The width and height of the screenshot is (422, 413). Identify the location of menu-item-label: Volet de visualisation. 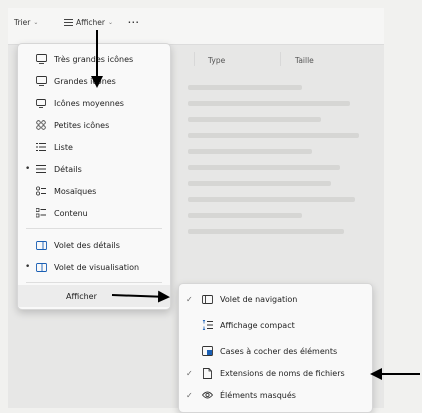
(97, 267).